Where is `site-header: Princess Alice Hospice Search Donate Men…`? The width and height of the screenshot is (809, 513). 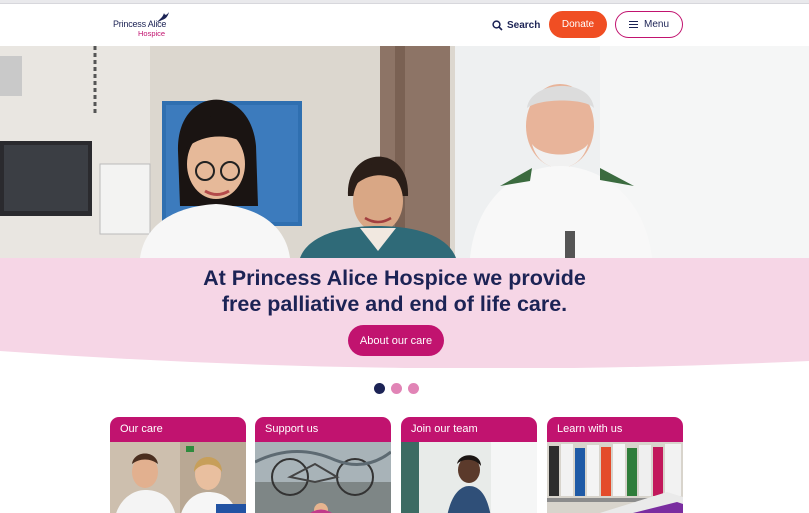 site-header: Princess Alice Hospice Search Donate Men… is located at coordinates (404, 25).